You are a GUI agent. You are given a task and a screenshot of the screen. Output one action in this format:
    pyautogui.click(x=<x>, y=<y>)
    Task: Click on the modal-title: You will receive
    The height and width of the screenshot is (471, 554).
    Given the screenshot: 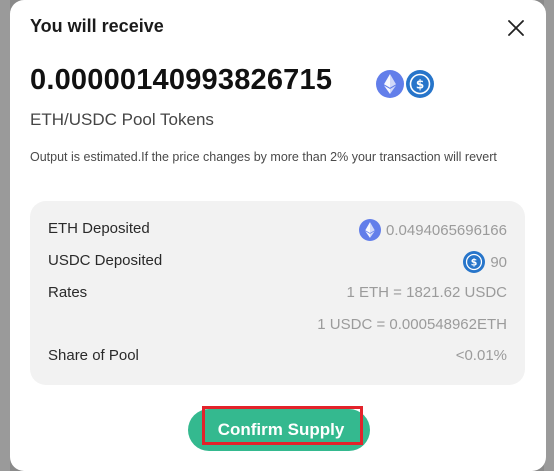 What is the action you would take?
    pyautogui.click(x=97, y=26)
    